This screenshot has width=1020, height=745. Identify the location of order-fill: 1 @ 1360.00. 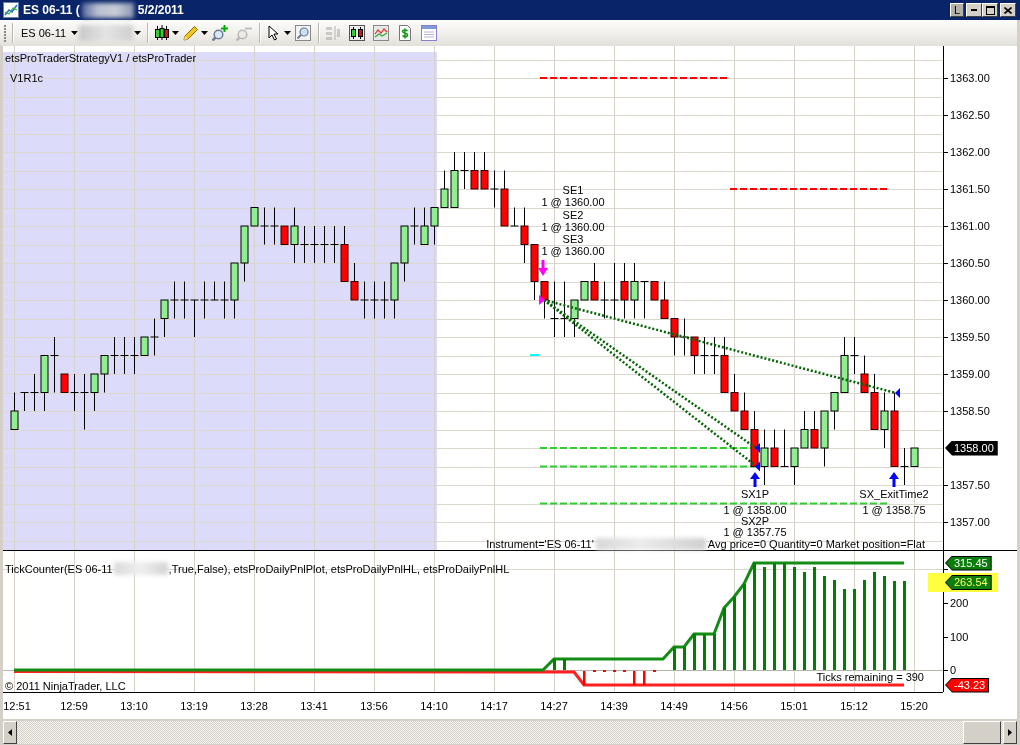
(573, 202).